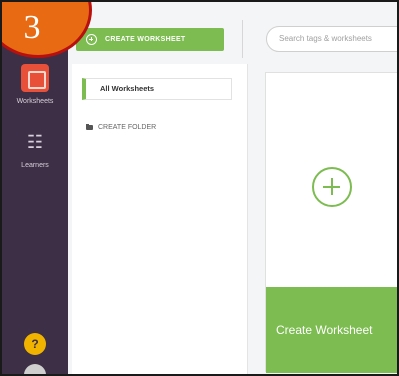 This screenshot has width=399, height=376. I want to click on create-worksheet-button: CREATE WORKSHEET, so click(150, 39).